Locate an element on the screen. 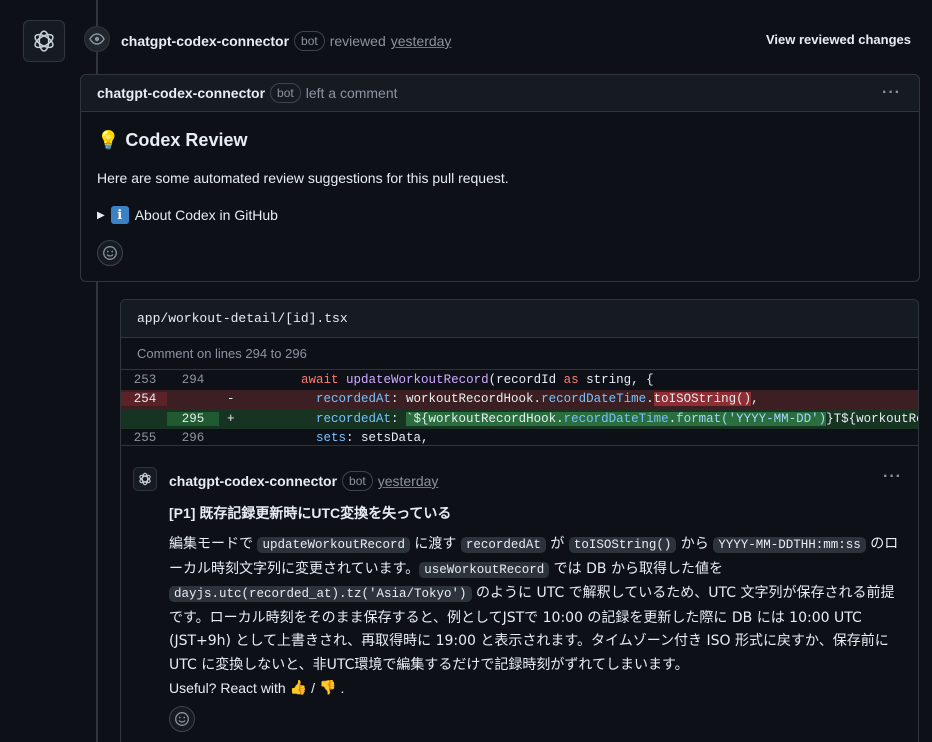 The image size is (932, 742). reply-header: chatgpt-codex-connector bot yesterday is located at coordinates (303, 481).